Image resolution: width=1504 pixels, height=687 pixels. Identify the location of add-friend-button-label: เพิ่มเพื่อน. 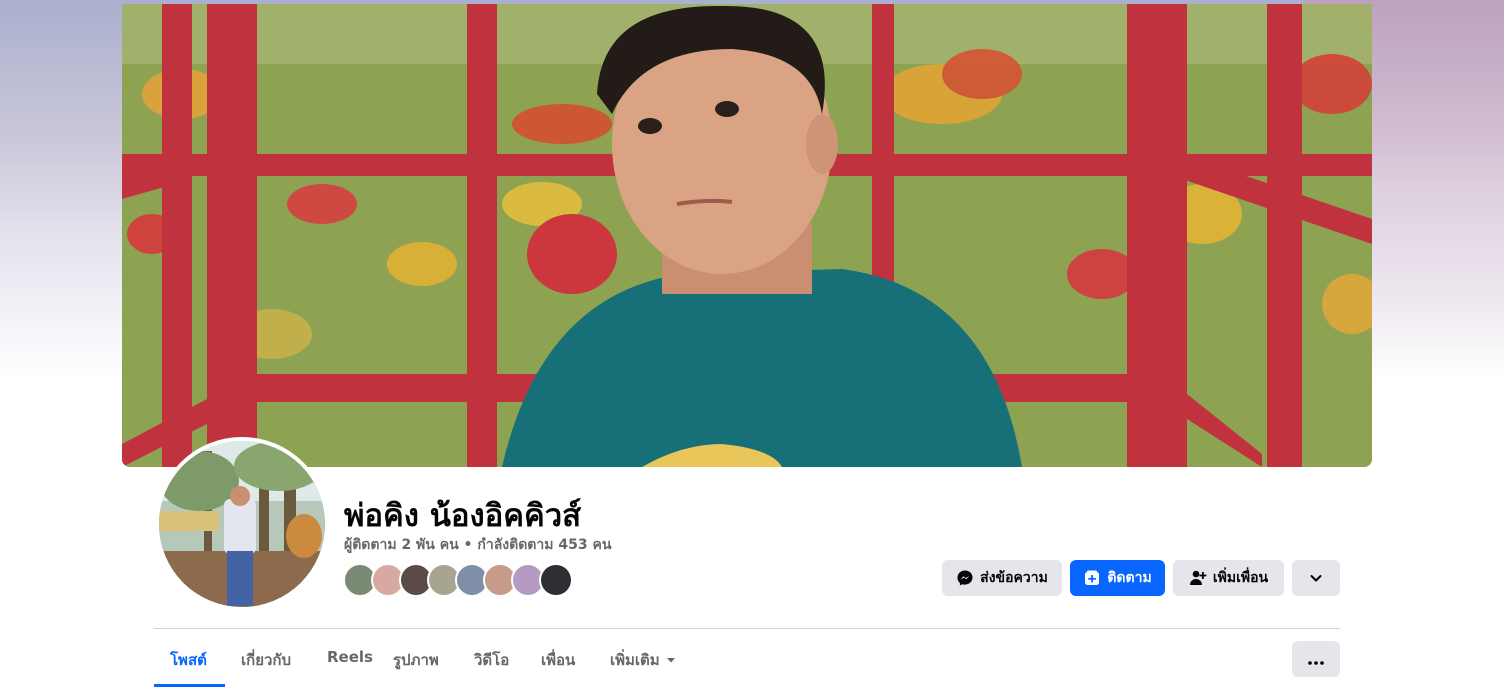
(1240, 578).